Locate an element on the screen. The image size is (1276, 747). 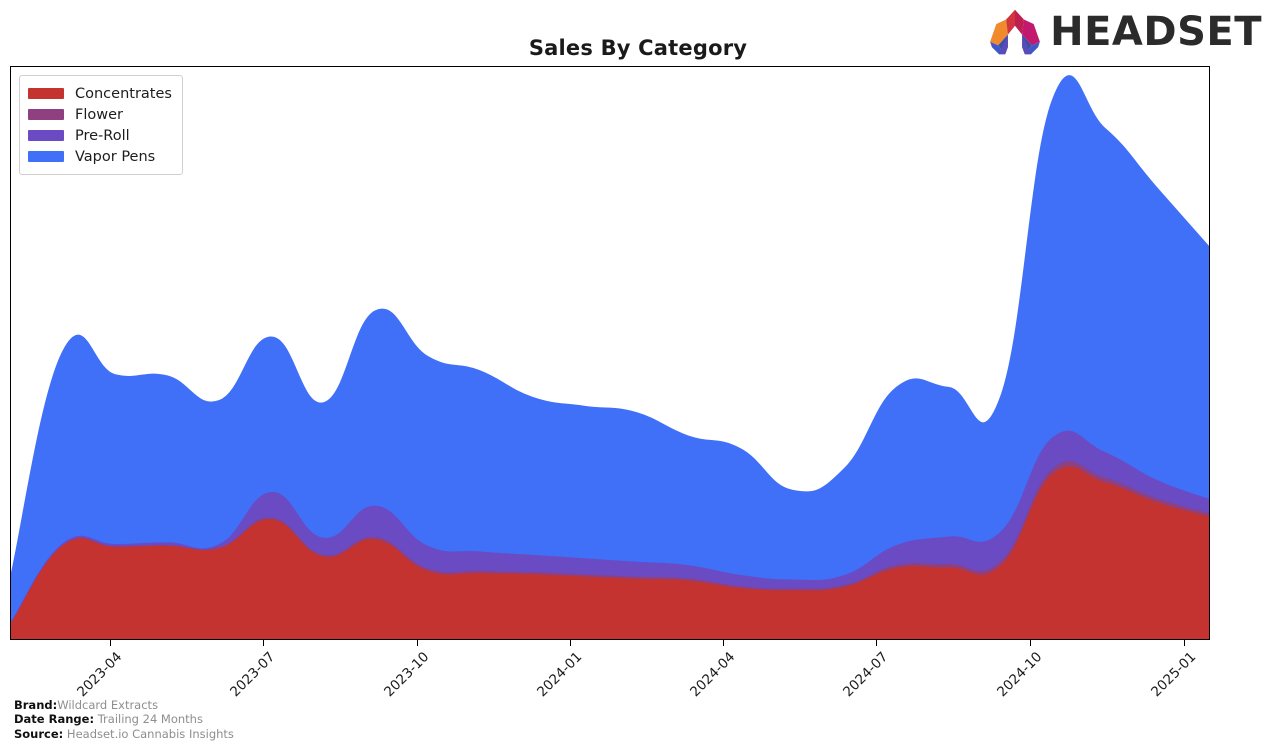
headset-logo: HEADSET is located at coordinates (1125, 32).